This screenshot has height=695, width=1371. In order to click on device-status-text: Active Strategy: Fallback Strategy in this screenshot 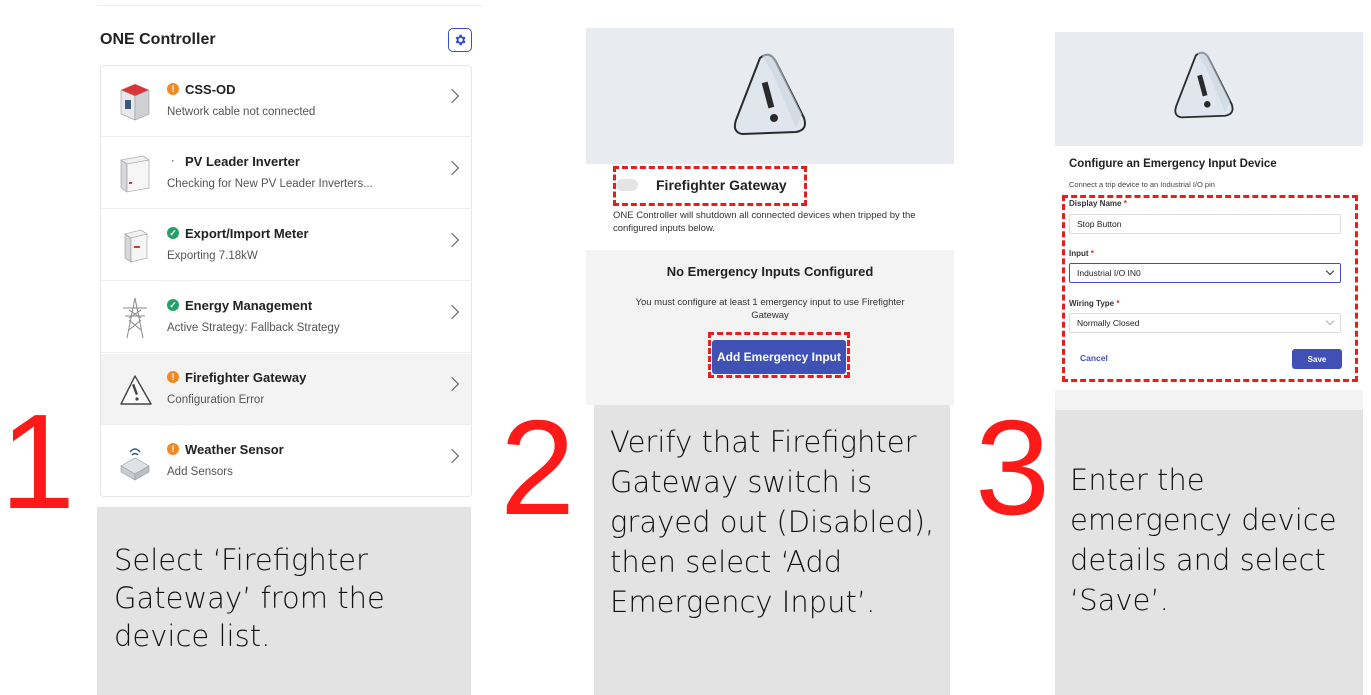, I will do `click(253, 328)`.